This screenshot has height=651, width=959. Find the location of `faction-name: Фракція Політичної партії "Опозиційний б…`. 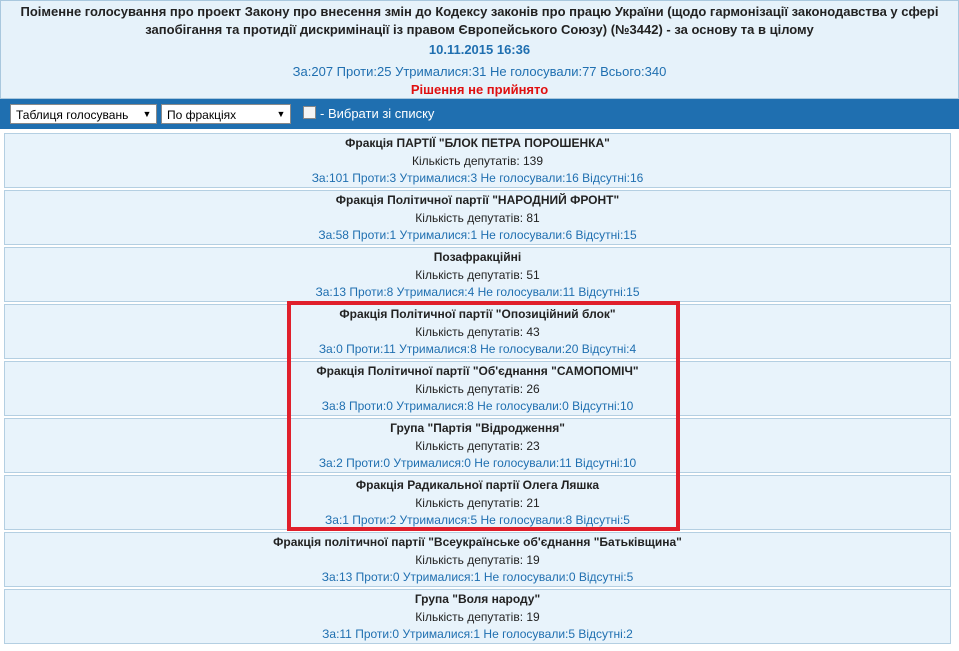

faction-name: Фракція Політичної партії "Опозиційний б… is located at coordinates (477, 314).